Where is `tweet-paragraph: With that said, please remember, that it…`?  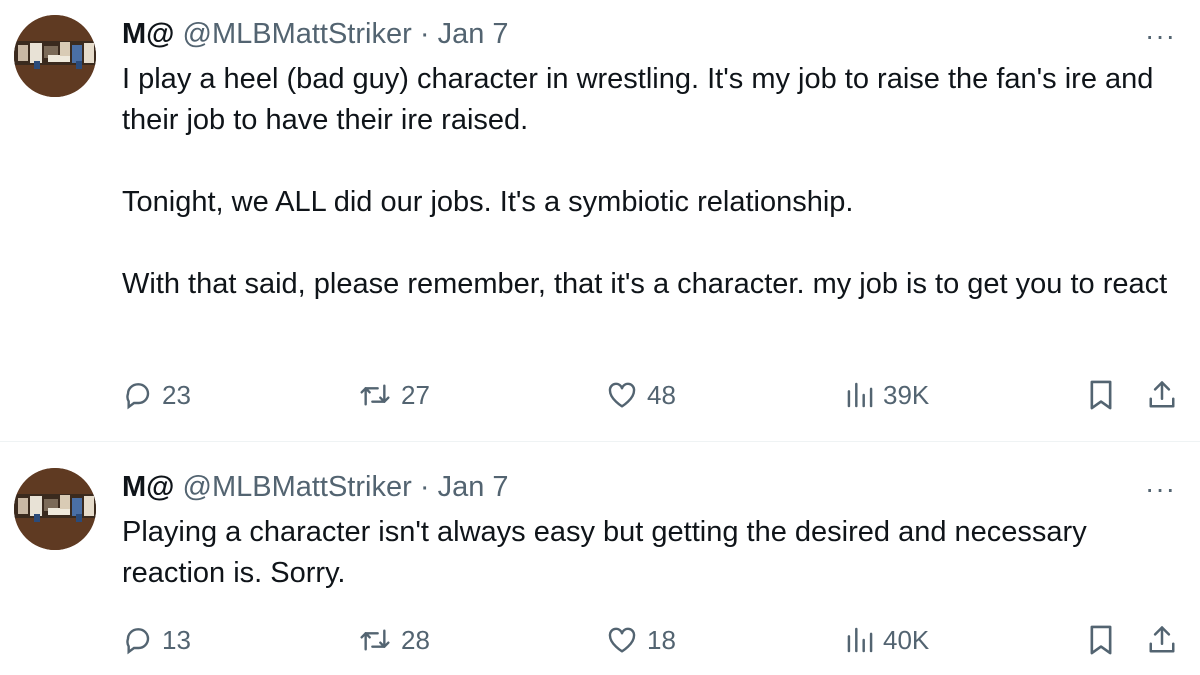
tweet-paragraph: With that said, please remember, that it… is located at coordinates (645, 284).